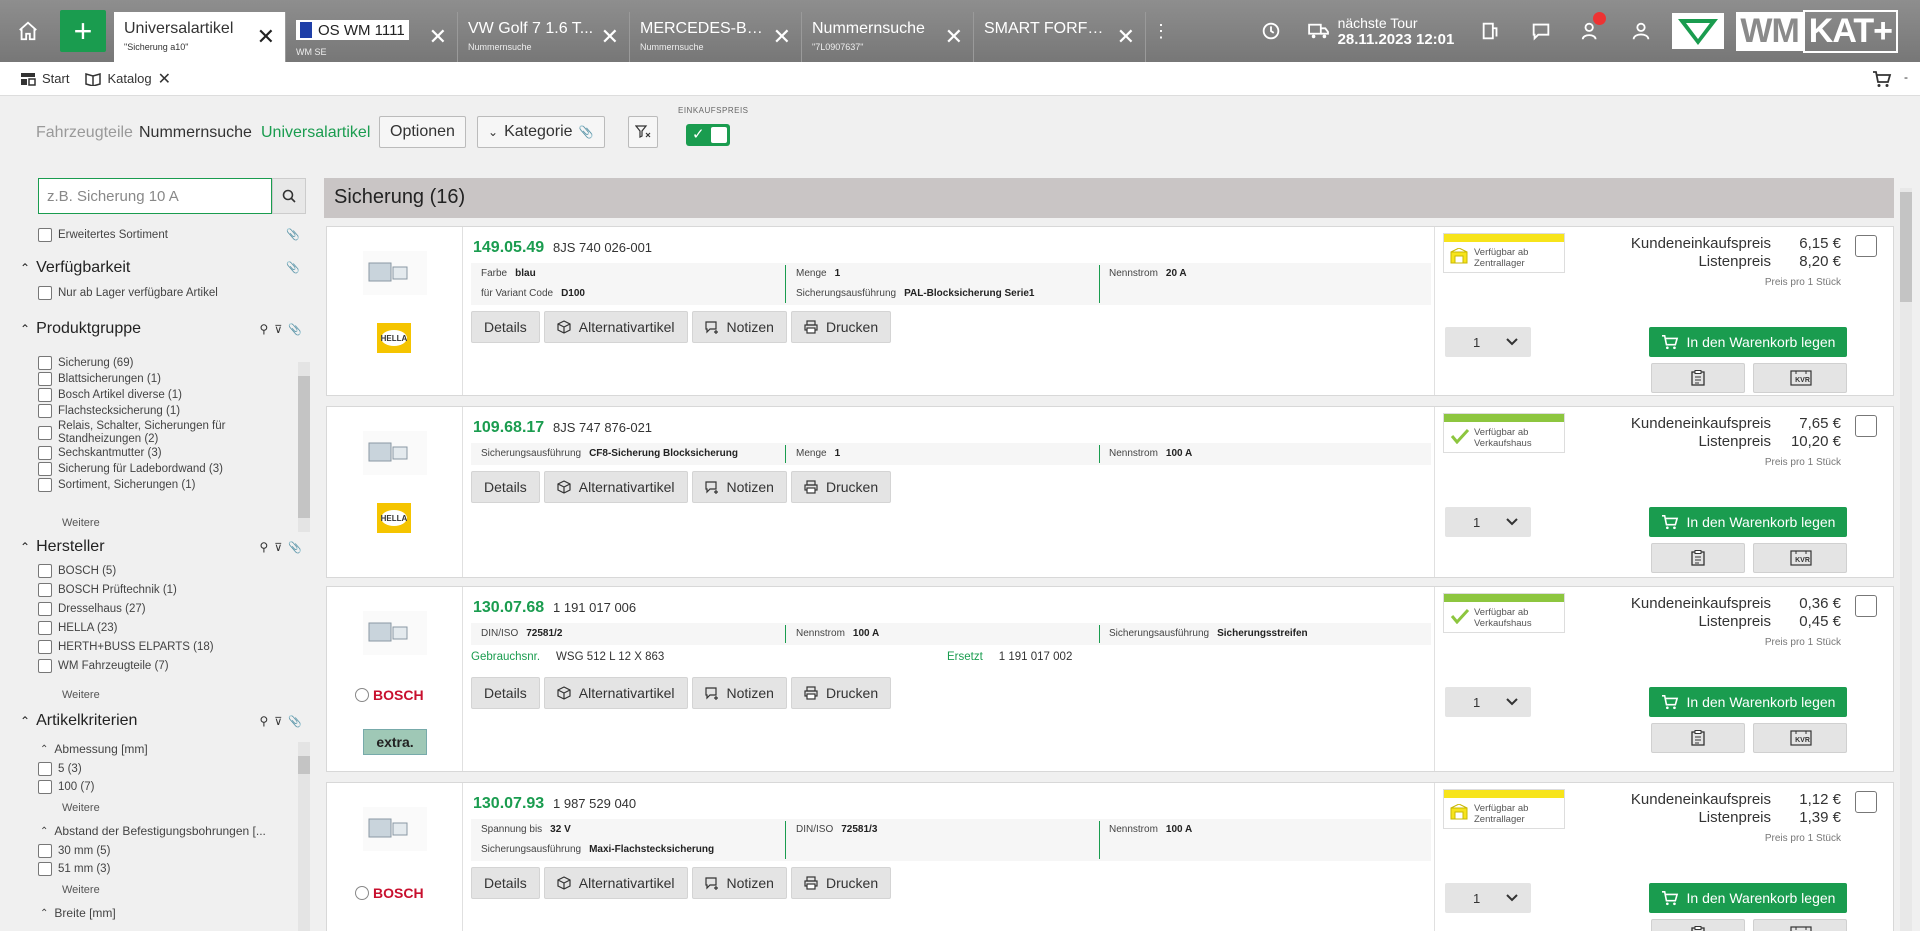 This screenshot has width=1920, height=931. Describe the element at coordinates (107, 590) in the screenshot. I see `filter-option: BOSCH Prüftechnik (1)` at that location.